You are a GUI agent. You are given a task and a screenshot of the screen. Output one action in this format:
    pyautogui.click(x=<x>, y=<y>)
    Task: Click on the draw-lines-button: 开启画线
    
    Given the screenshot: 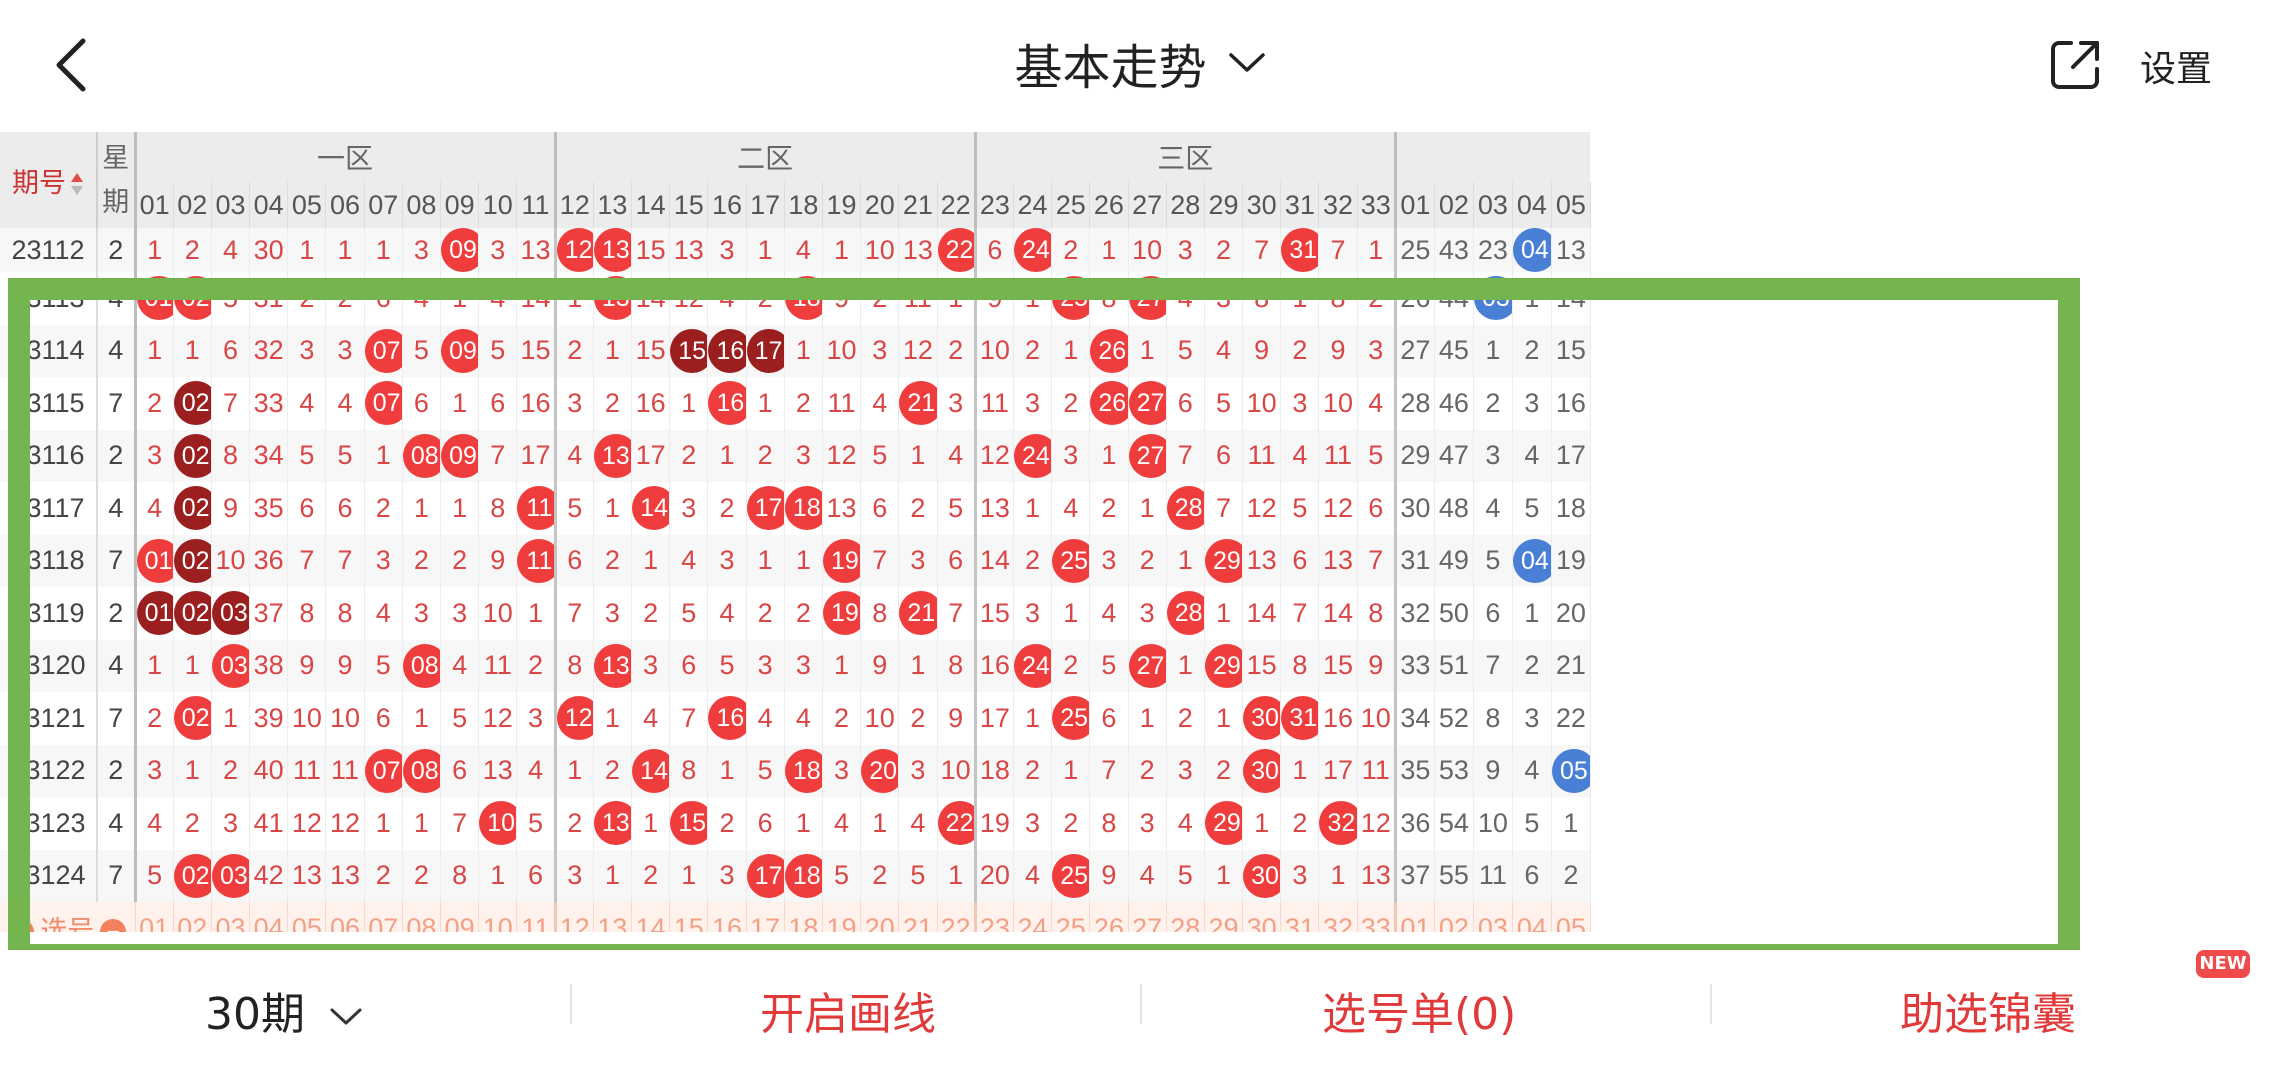 What is the action you would take?
    pyautogui.click(x=848, y=1010)
    